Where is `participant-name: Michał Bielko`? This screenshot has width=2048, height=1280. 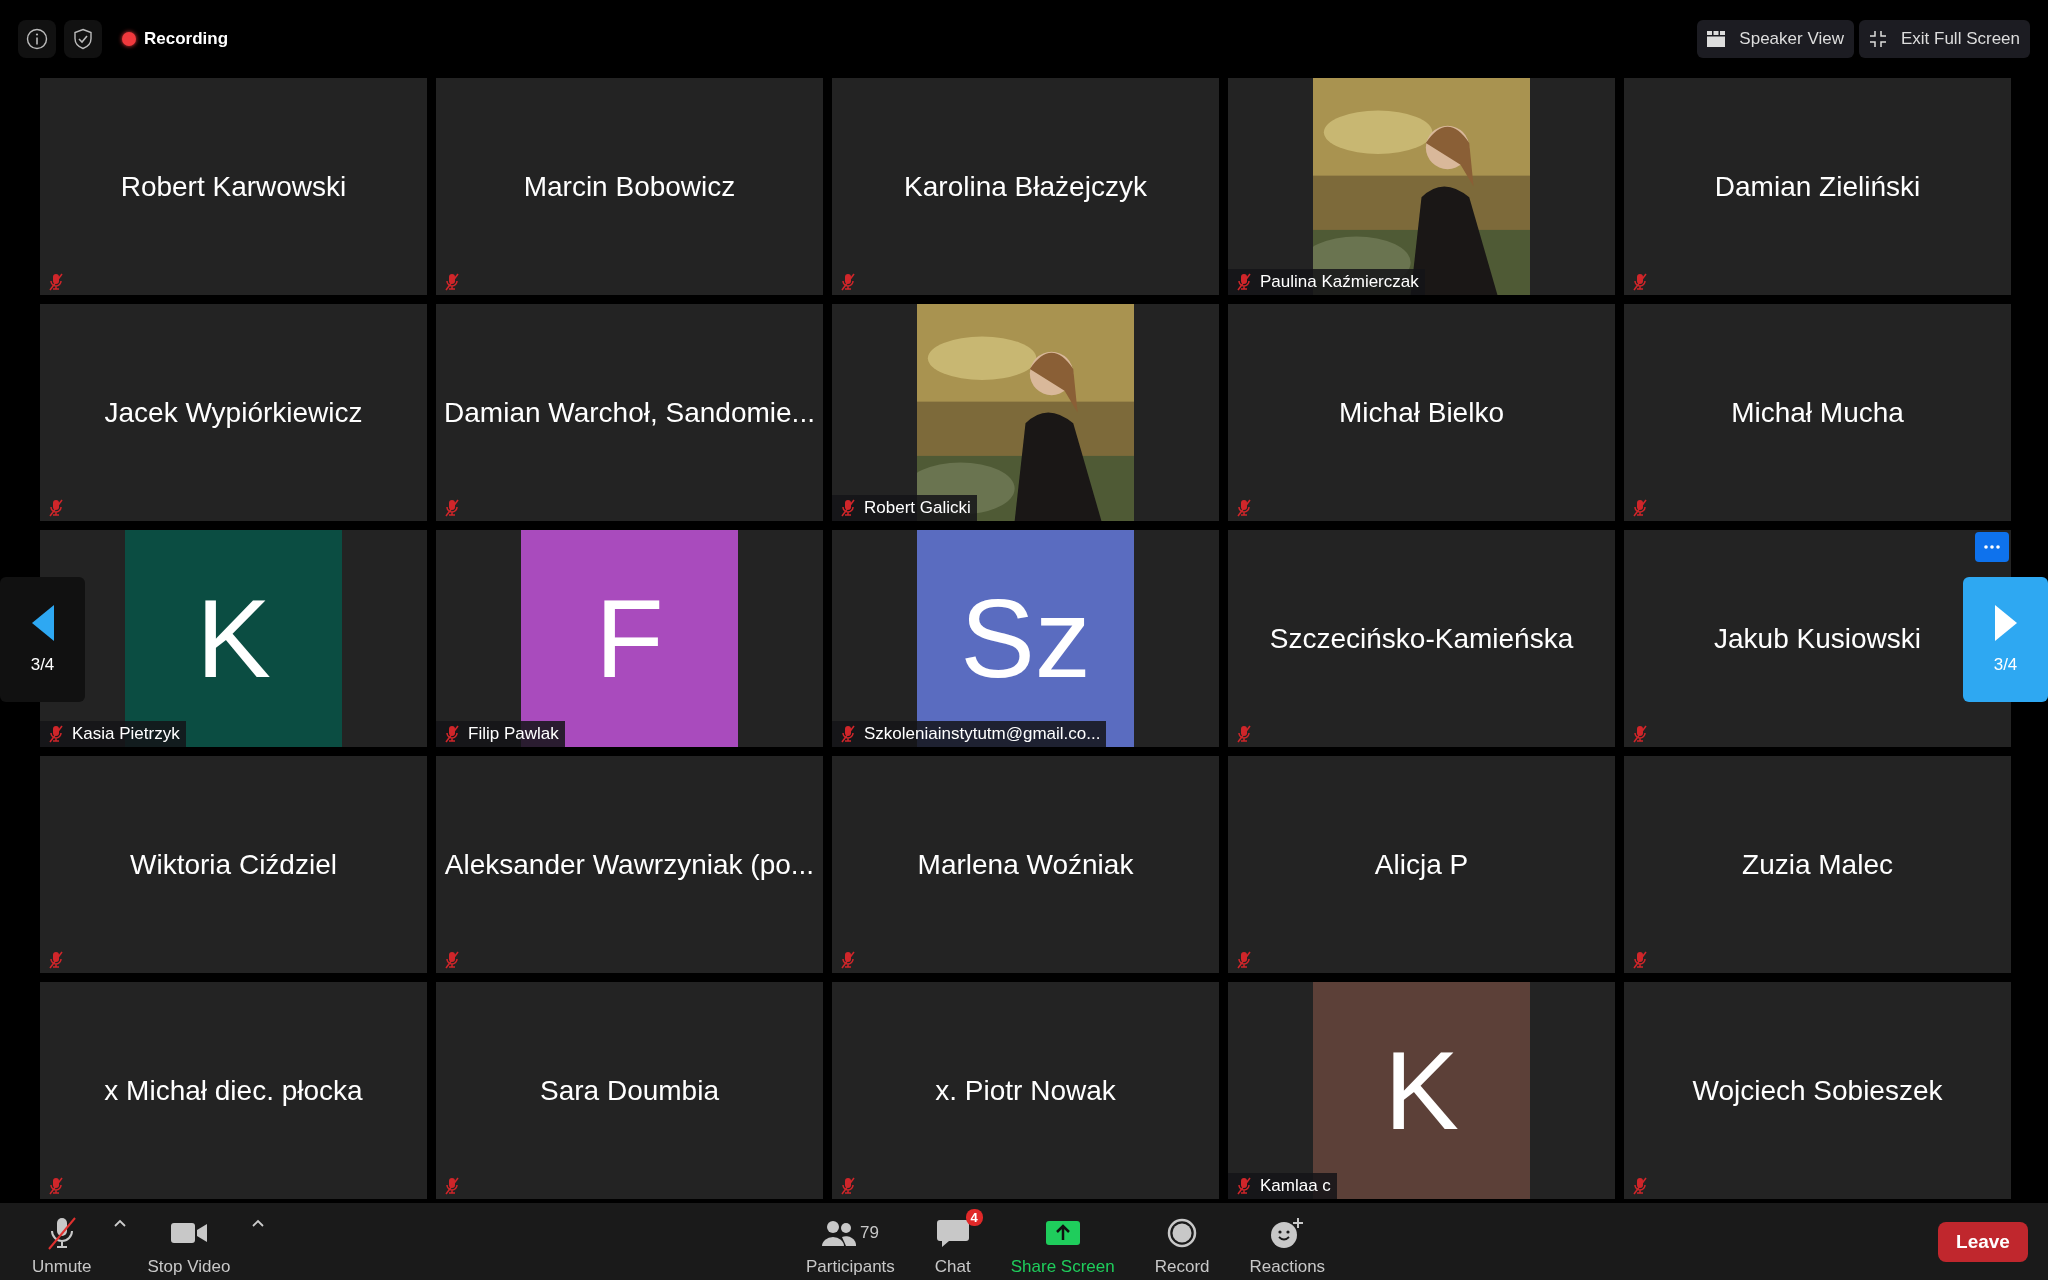 participant-name: Michał Bielko is located at coordinates (1421, 412).